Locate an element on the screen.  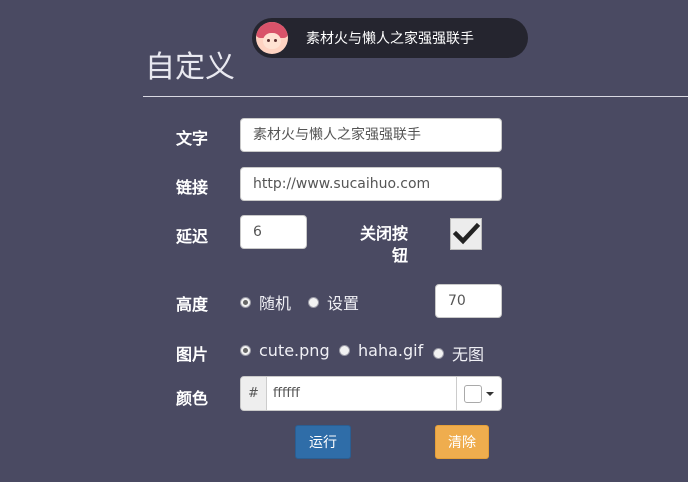
image-option-none: 无图 is located at coordinates (468, 354).